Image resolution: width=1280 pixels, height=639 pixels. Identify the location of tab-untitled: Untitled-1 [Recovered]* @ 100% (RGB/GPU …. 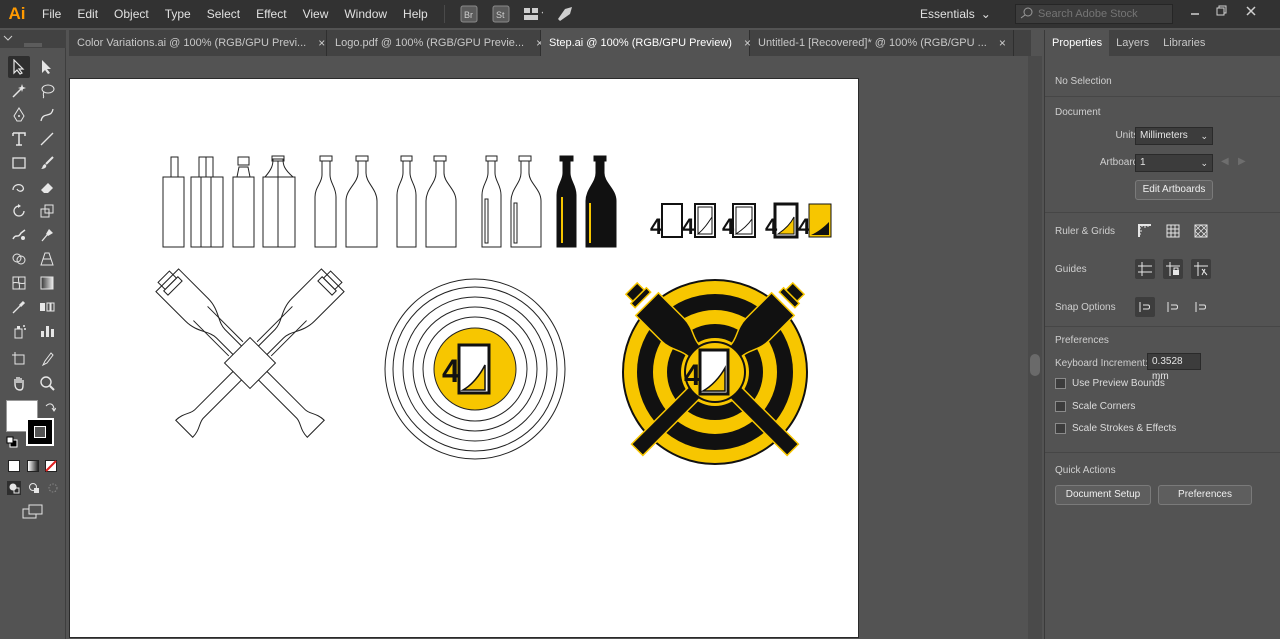
(882, 43).